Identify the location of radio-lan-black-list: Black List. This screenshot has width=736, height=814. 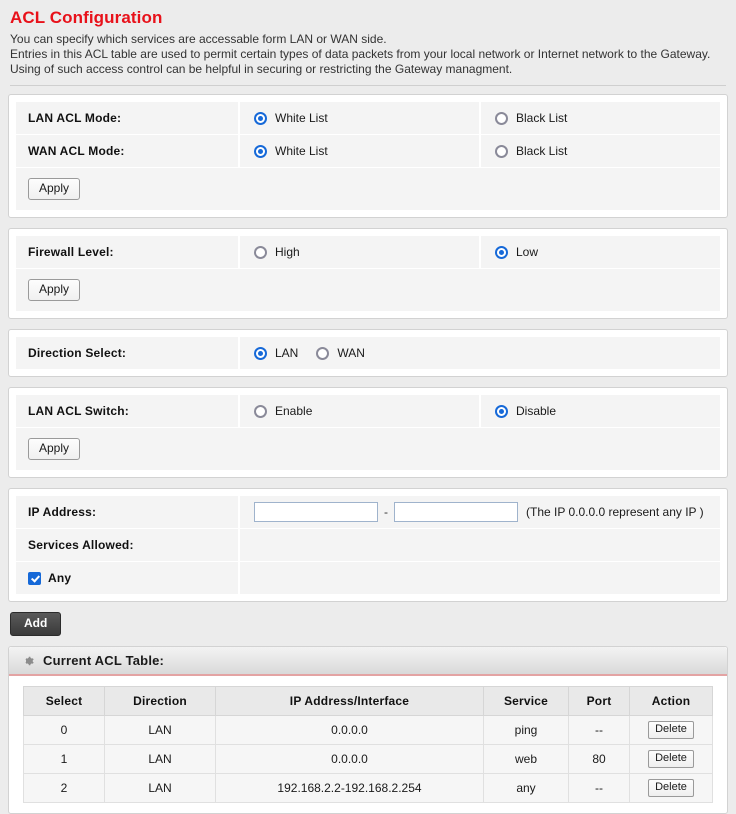
(531, 118).